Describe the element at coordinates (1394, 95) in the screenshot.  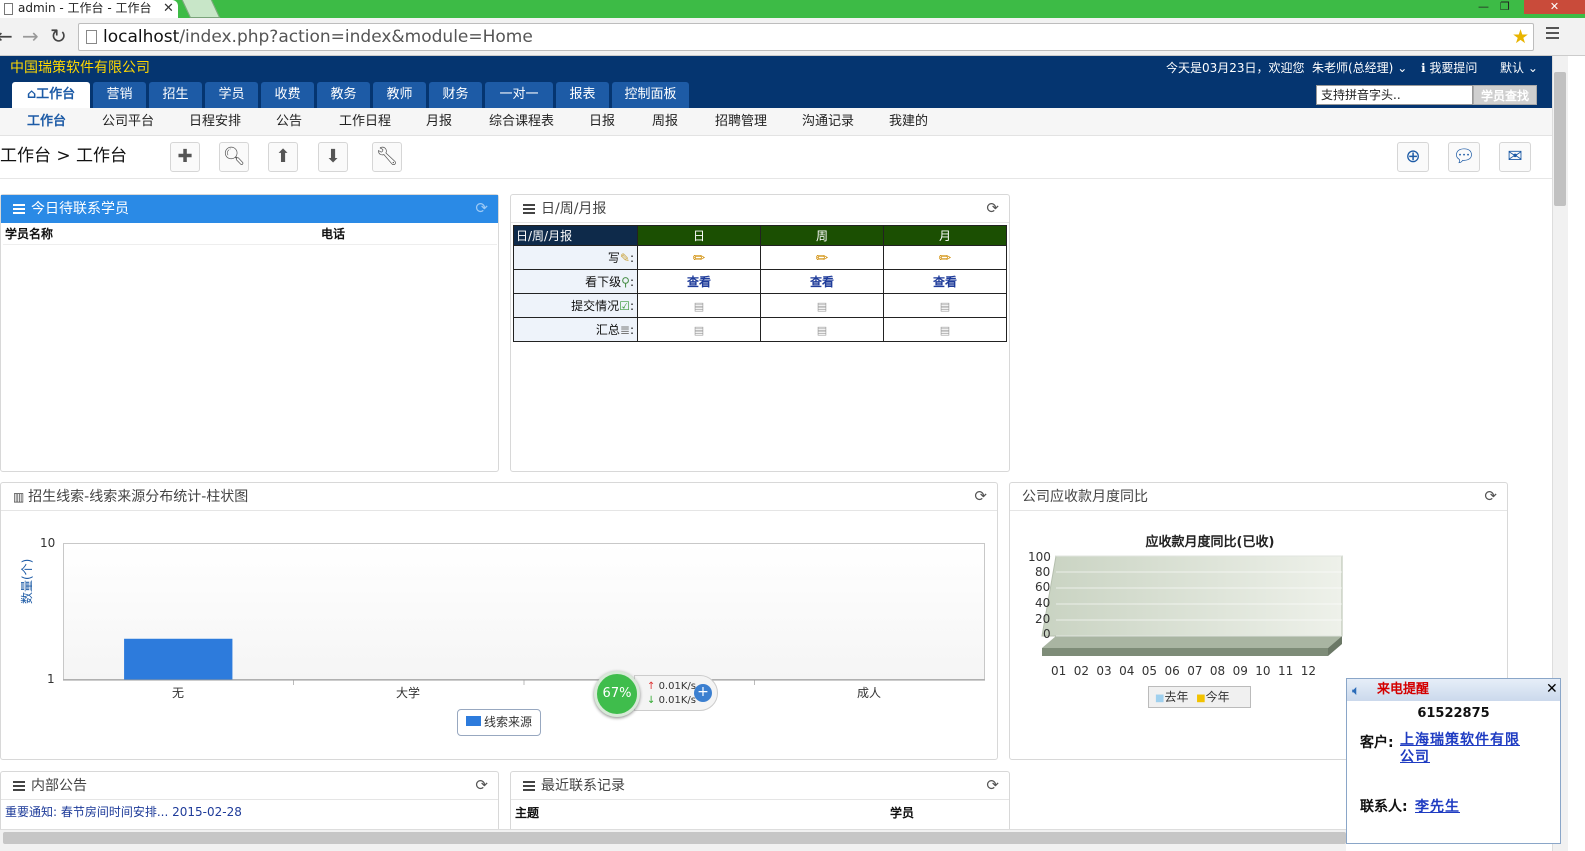
I see `student-search-input: 支持拼音字头..` at that location.